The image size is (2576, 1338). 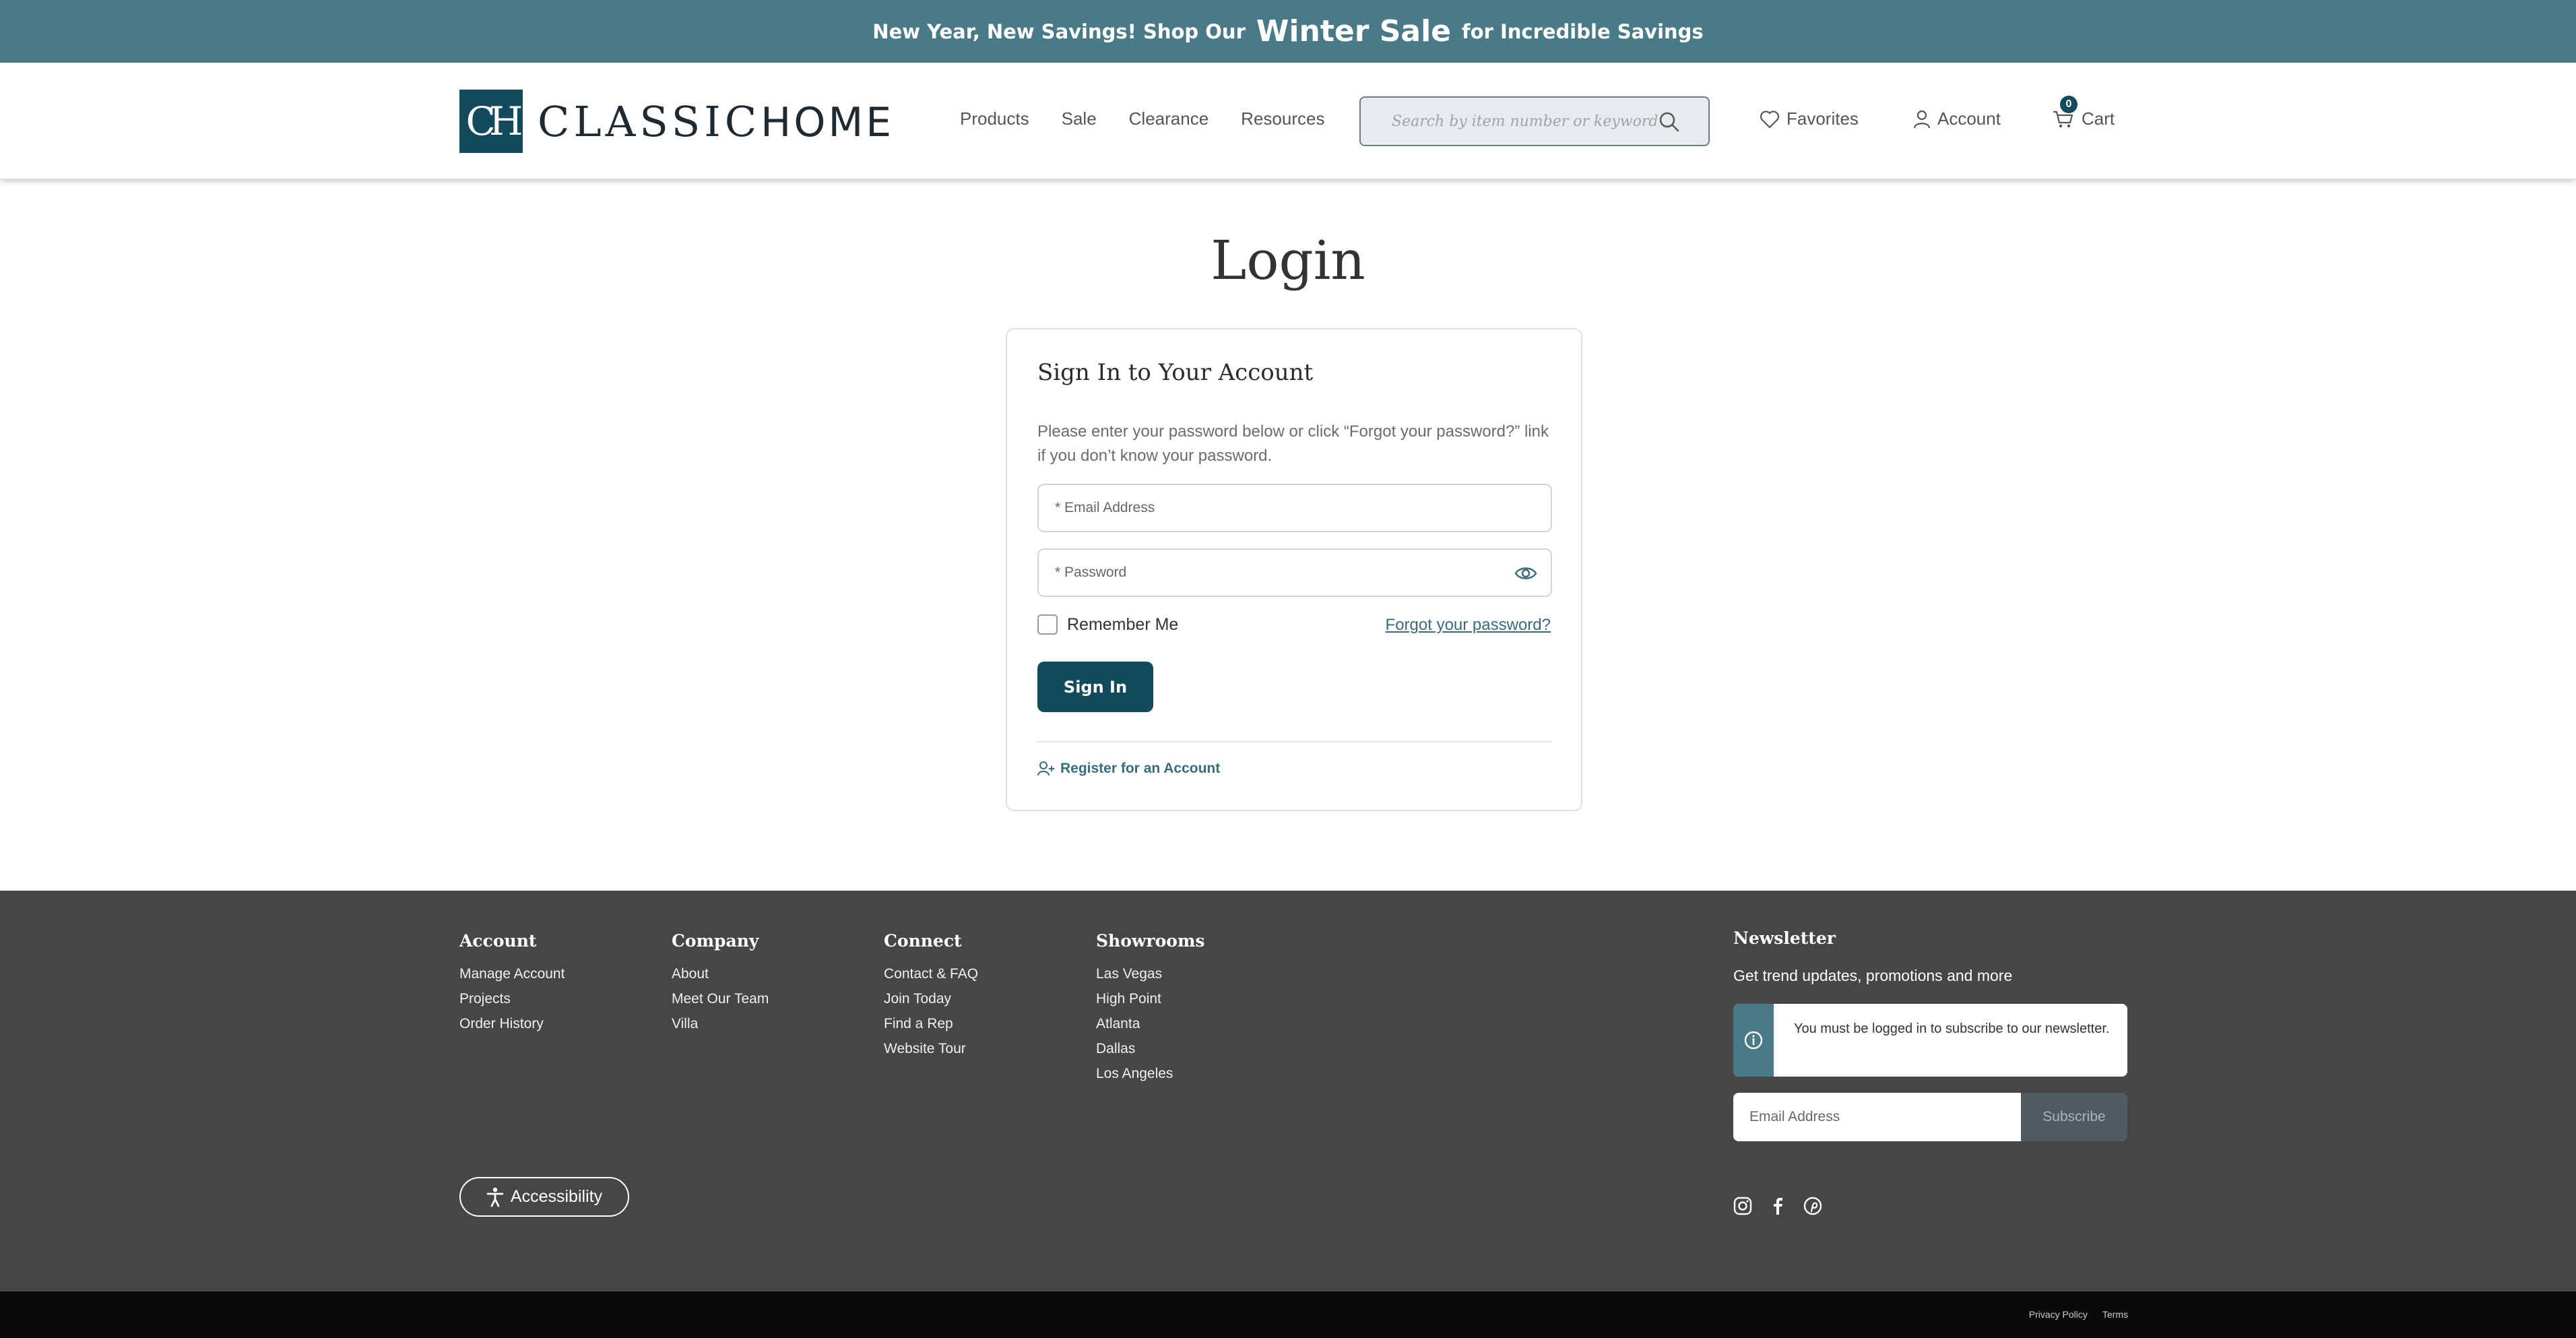 I want to click on promo-prefix: New Year, New Savings! Shop Our, so click(x=1059, y=32).